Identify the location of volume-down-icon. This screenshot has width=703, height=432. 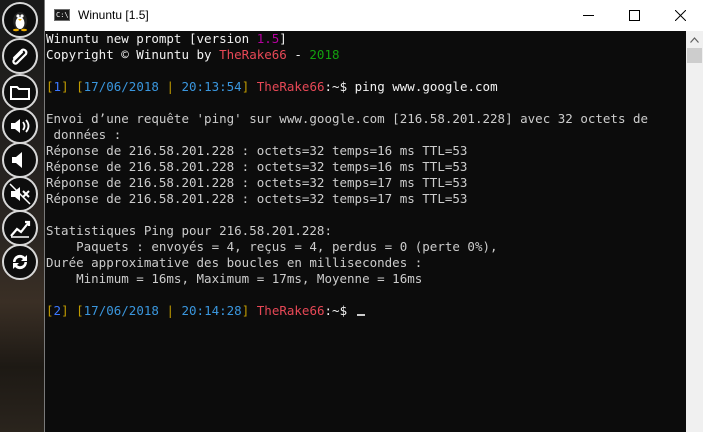
(20, 160).